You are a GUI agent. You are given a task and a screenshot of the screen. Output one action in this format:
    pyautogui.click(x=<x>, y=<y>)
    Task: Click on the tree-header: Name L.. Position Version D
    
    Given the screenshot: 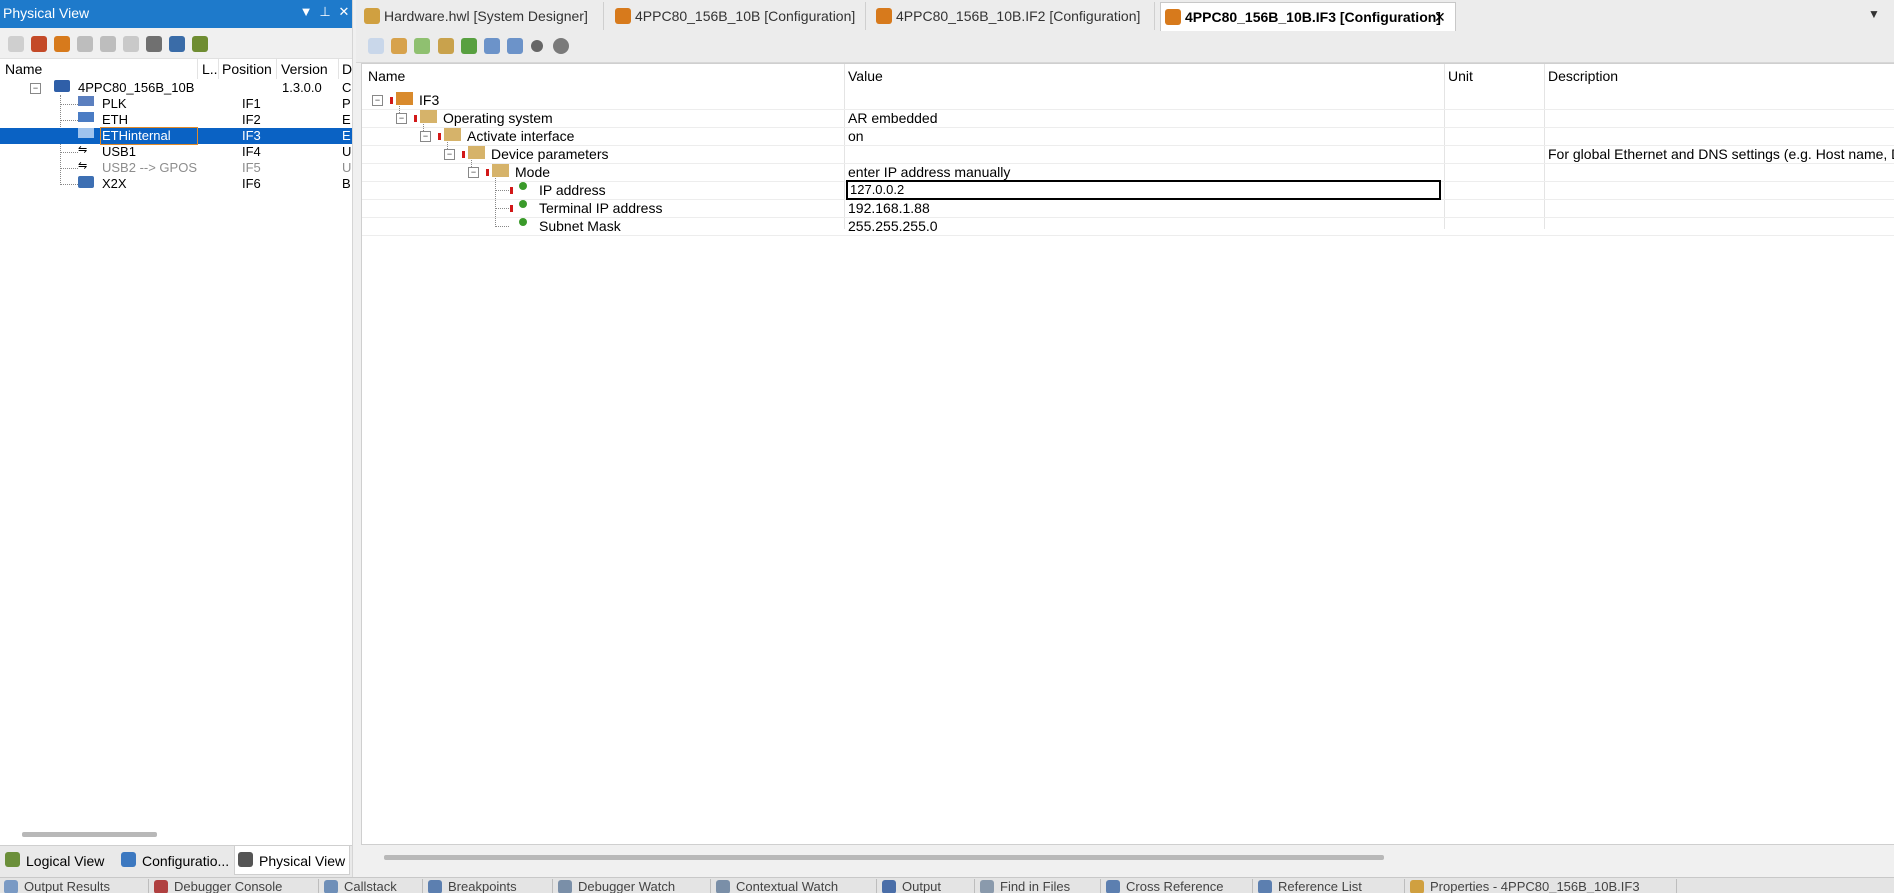 What is the action you would take?
    pyautogui.click(x=176, y=69)
    